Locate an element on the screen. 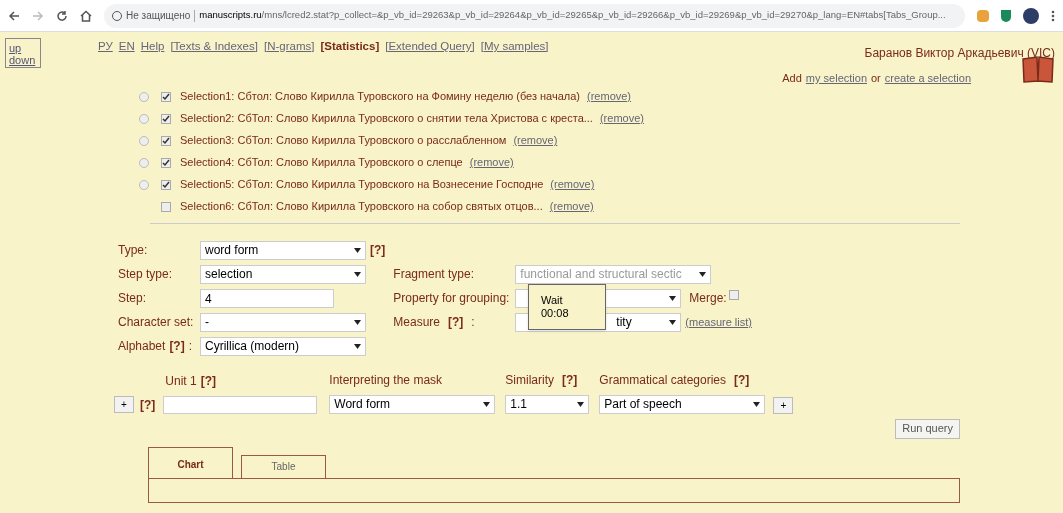 The width and height of the screenshot is (1063, 513). user-name: Баранов Виктор Аркадьевич (VIC) is located at coordinates (959, 53).